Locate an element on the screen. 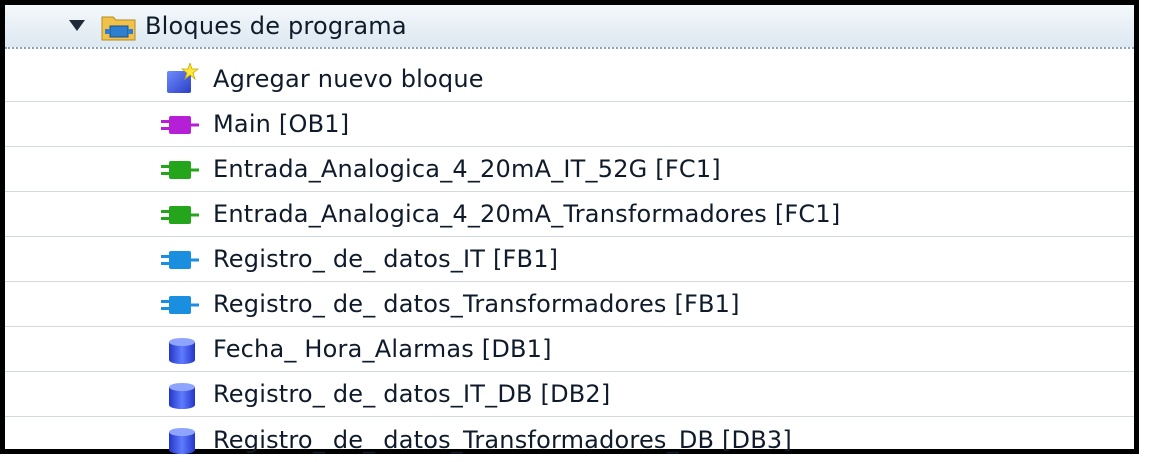 Image resolution: width=1151 pixels, height=462 pixels. ob-block-icon is located at coordinates (180, 125).